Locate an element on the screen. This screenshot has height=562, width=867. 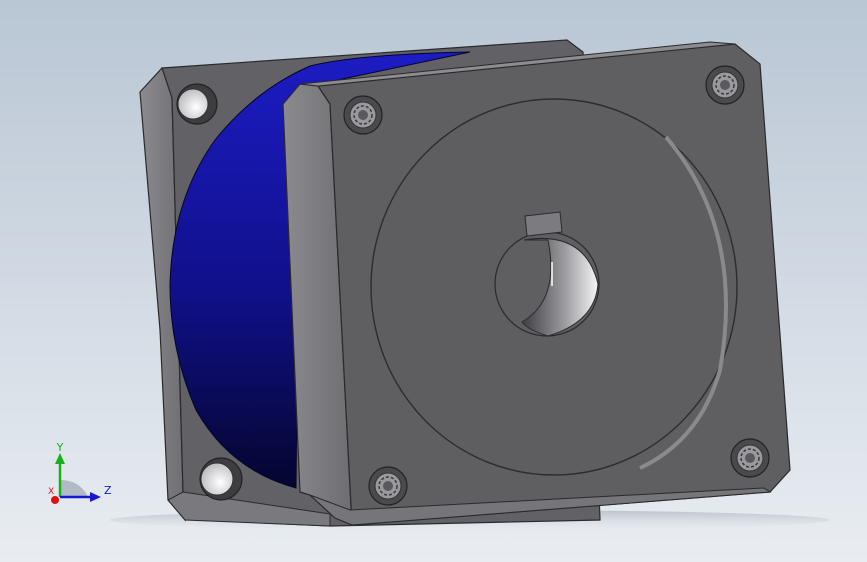
y-axis-label: Y is located at coordinates (60, 447).